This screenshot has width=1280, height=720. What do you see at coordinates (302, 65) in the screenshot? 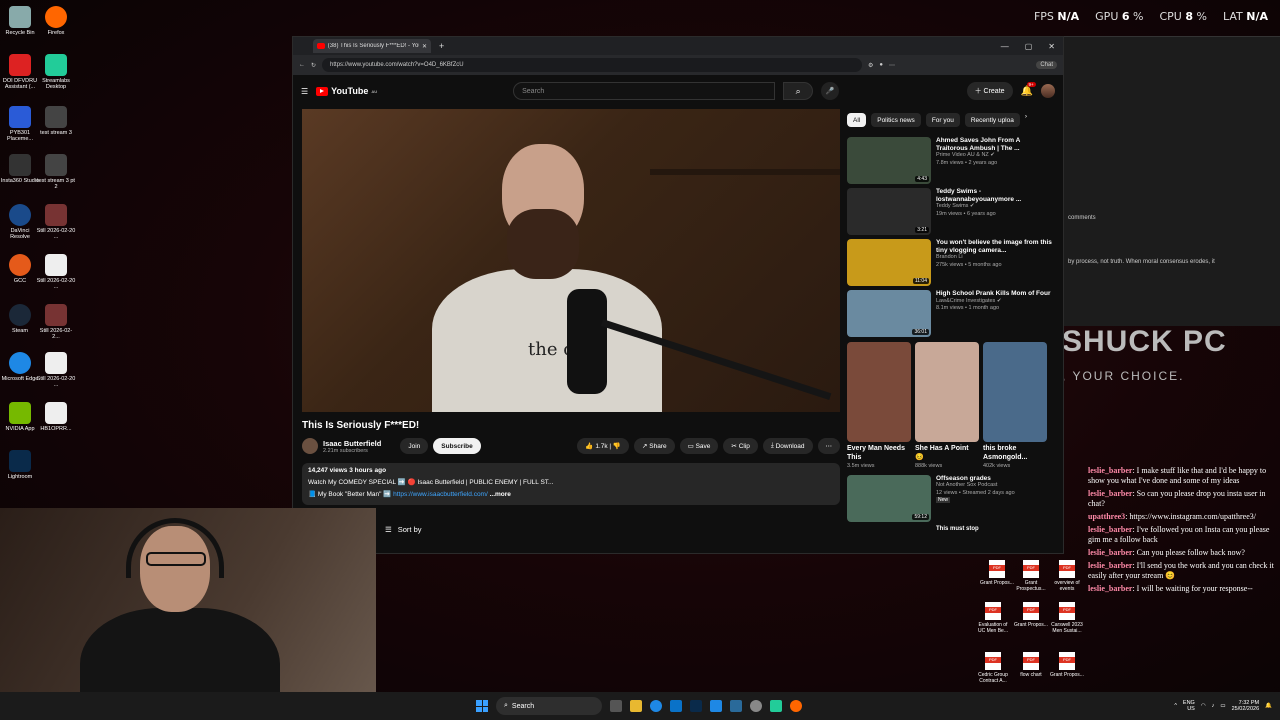
I see `back-icon: ←` at bounding box center [302, 65].